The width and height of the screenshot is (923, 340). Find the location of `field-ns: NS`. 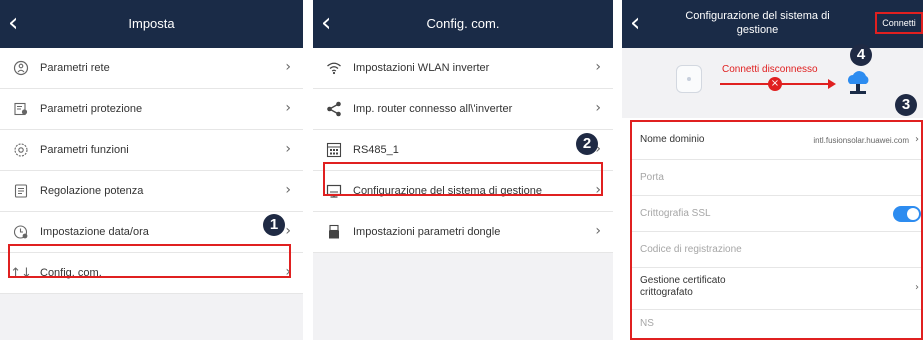

field-ns: NS is located at coordinates (776, 324).